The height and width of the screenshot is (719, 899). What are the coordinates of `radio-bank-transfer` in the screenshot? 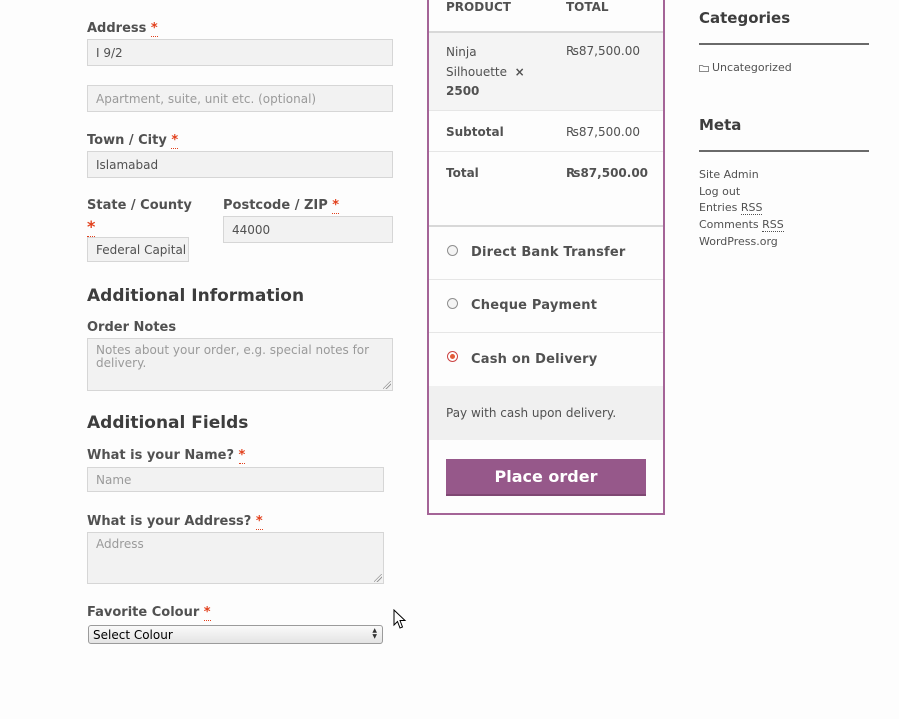 It's located at (452, 250).